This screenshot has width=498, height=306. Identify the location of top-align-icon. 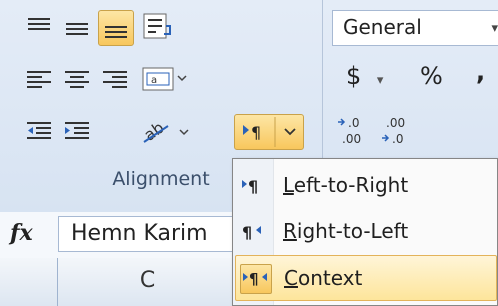
(39, 24).